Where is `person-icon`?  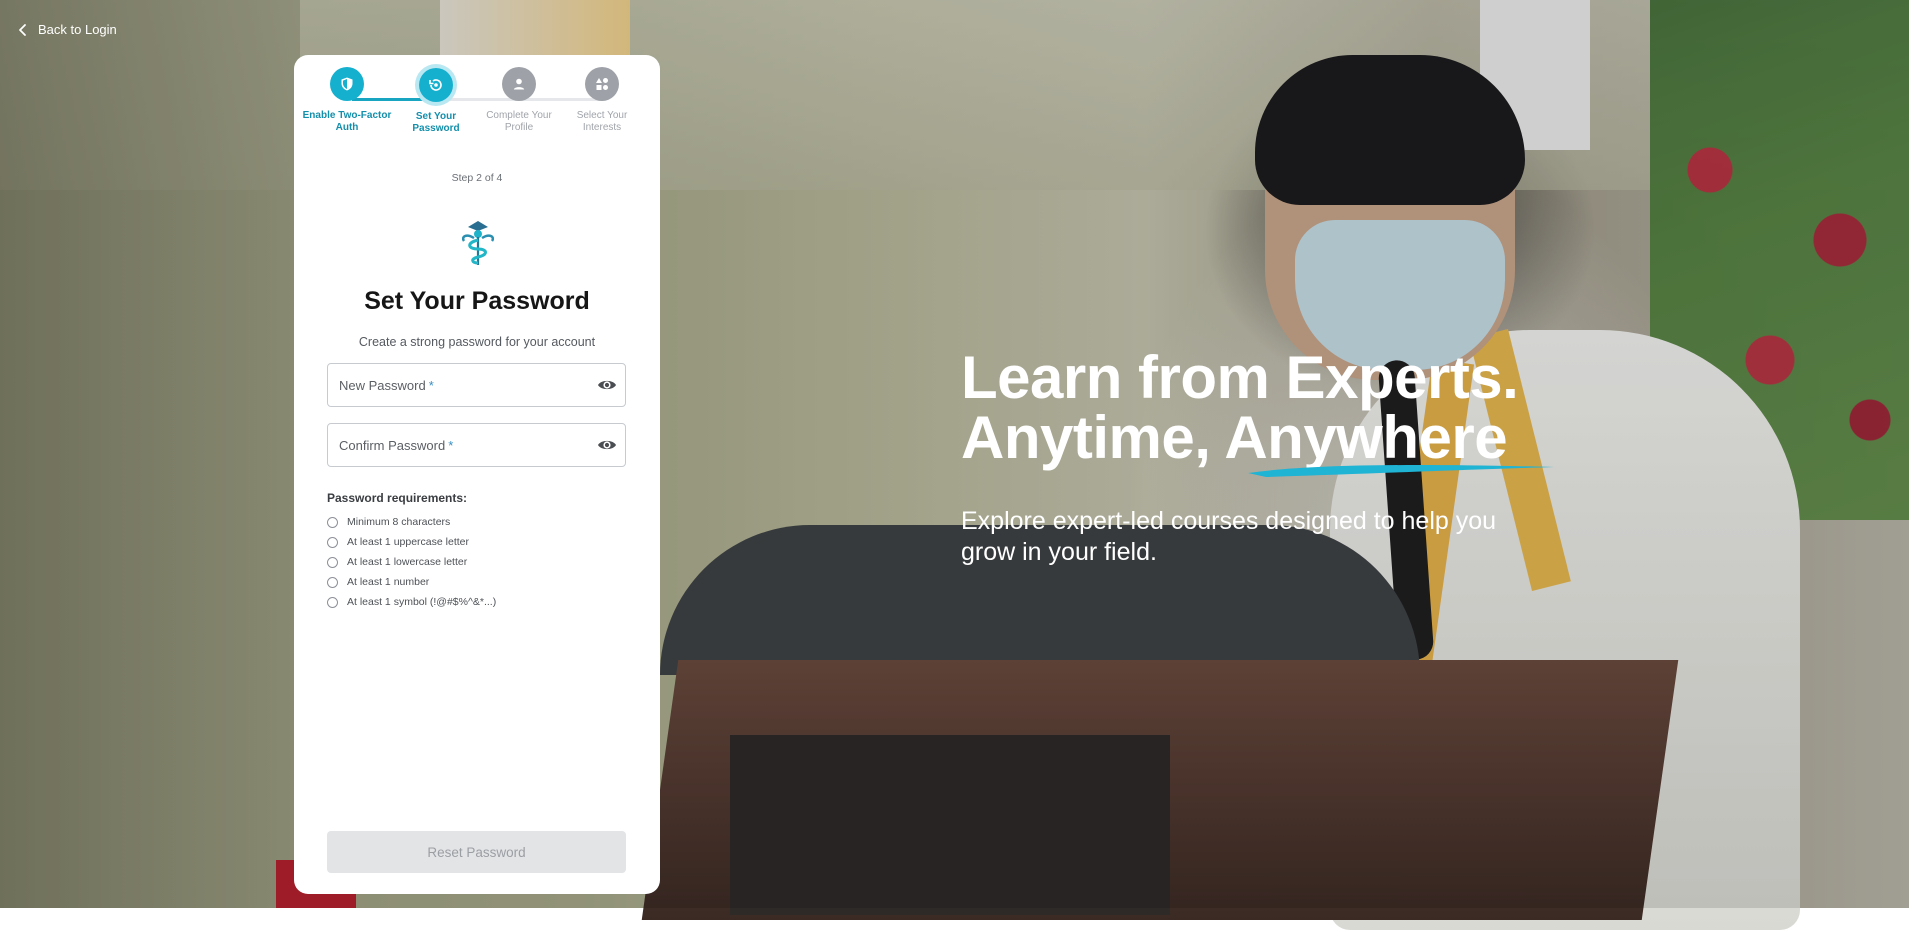 person-icon is located at coordinates (519, 84).